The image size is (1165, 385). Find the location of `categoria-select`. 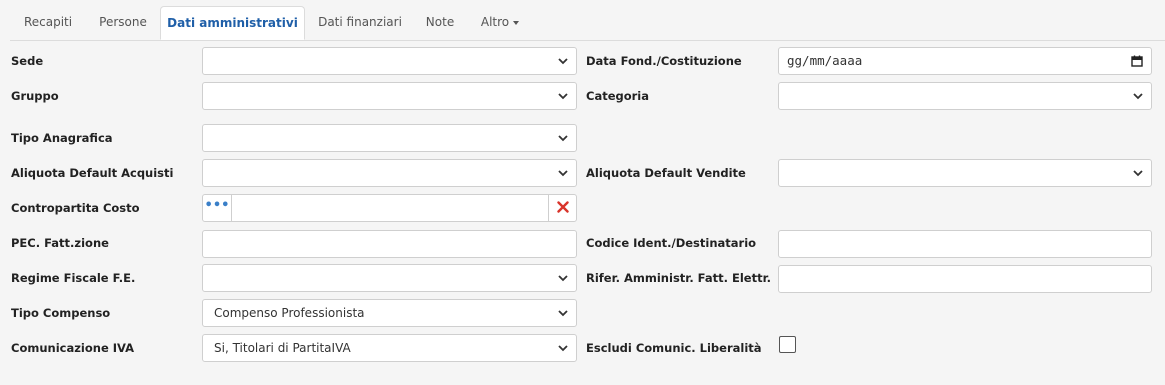

categoria-select is located at coordinates (965, 96).